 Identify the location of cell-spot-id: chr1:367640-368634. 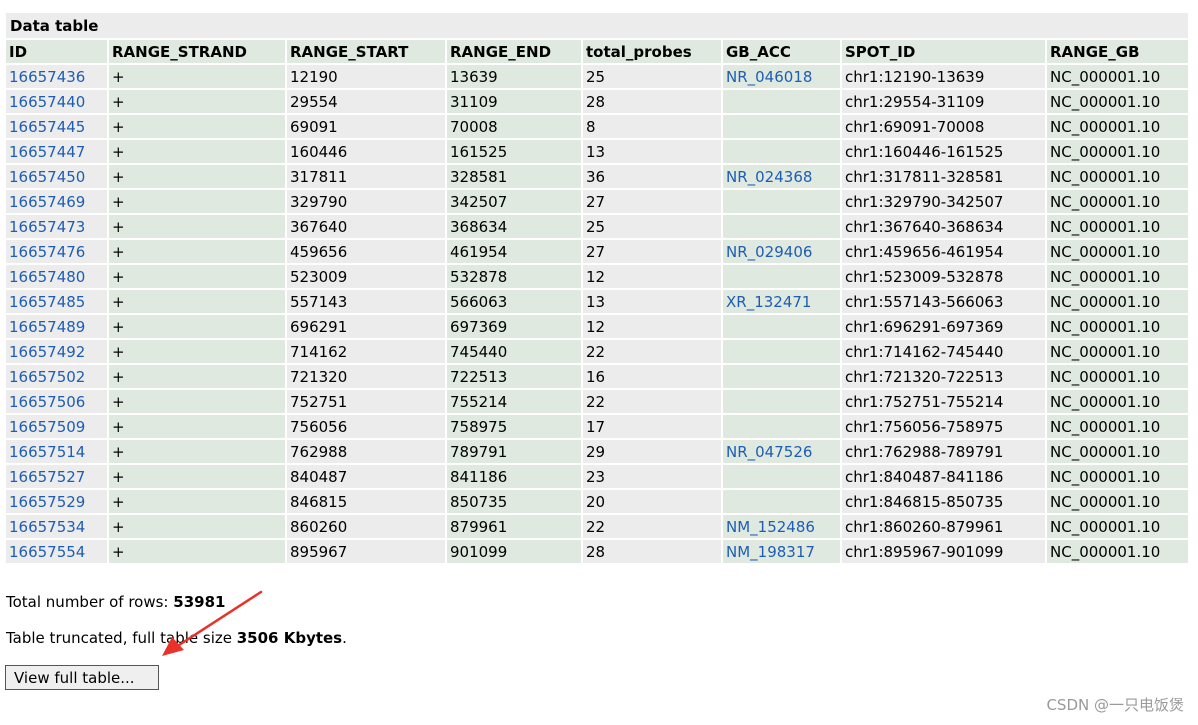
(943, 226).